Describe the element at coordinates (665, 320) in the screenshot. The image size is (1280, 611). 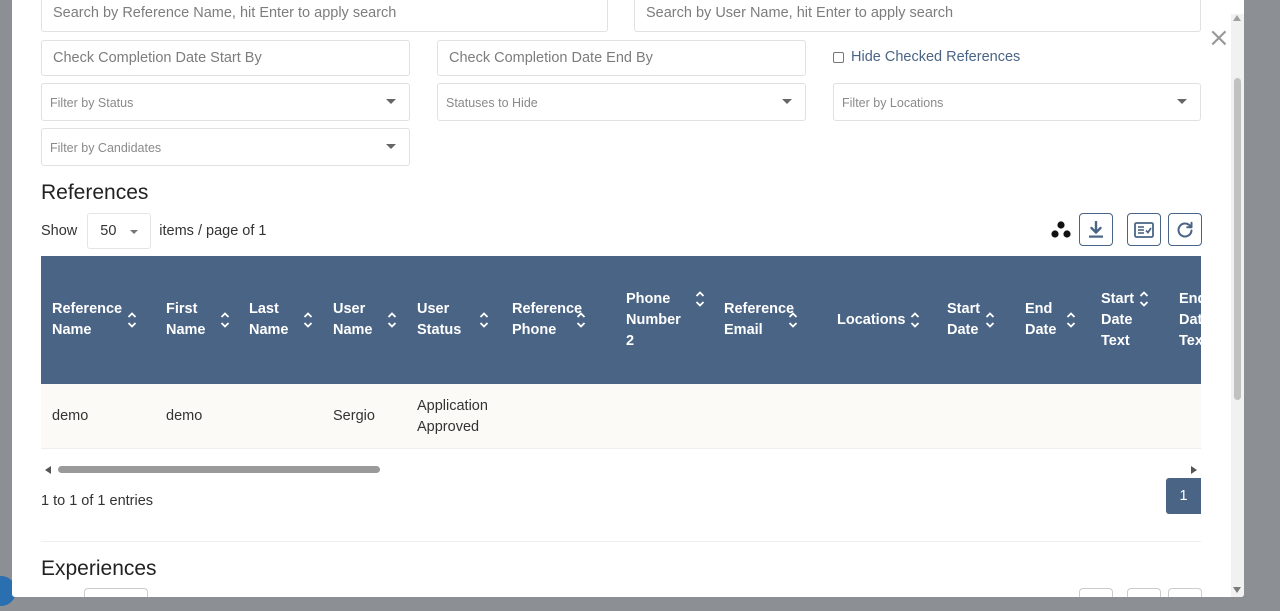
I see `column-header-phone-number-2: Phone Number 2` at that location.